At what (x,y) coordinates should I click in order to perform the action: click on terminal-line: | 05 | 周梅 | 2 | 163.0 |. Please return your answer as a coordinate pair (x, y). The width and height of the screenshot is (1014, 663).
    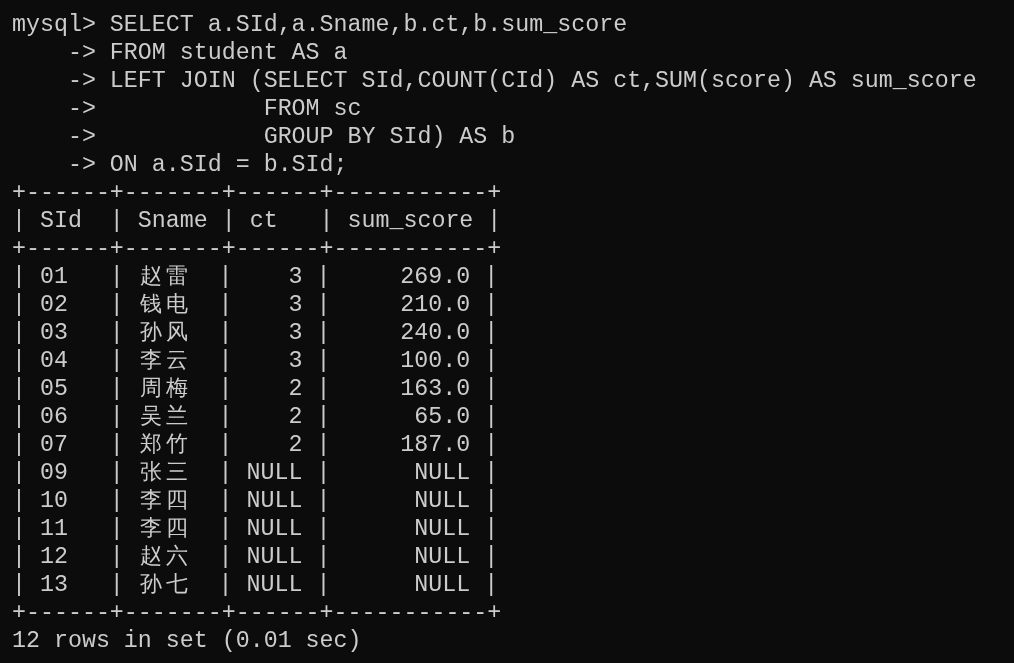
    Looking at the image, I should click on (255, 389).